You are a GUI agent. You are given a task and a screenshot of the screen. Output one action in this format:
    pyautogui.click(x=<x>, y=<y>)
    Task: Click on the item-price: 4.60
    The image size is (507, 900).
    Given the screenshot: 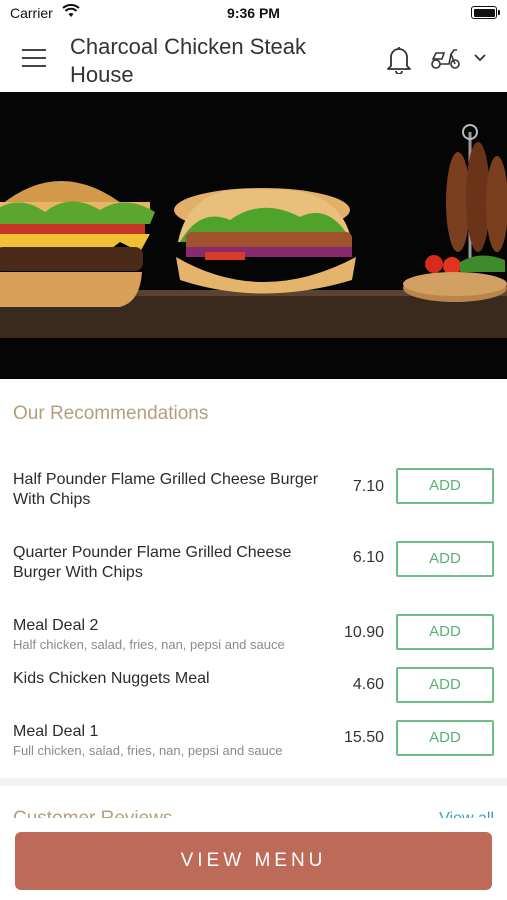 What is the action you would take?
    pyautogui.click(x=368, y=684)
    